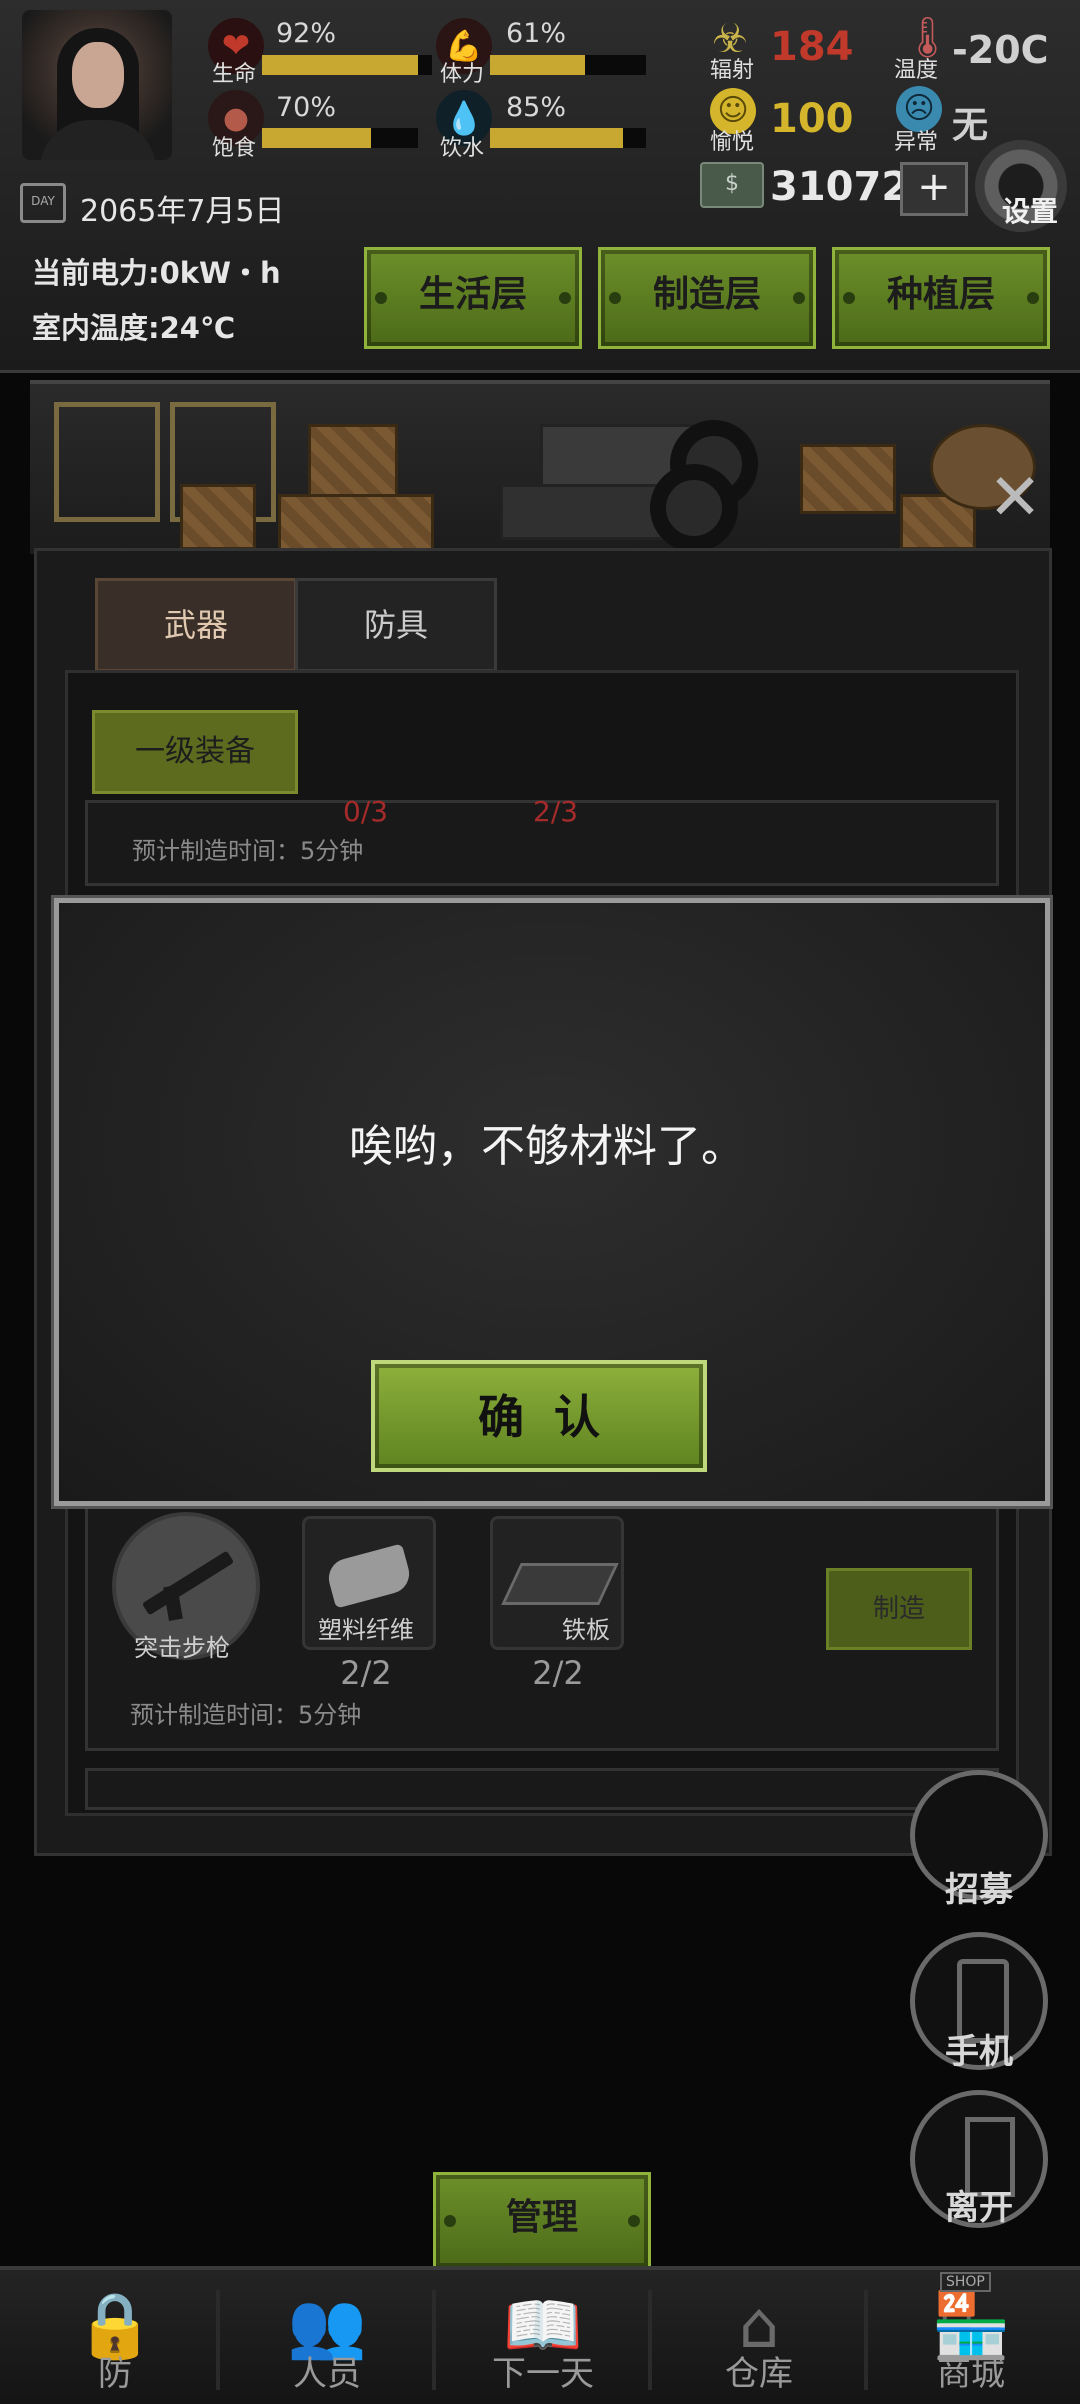  Describe the element at coordinates (916, 142) in the screenshot. I see `abnormal-label: 异常` at that location.